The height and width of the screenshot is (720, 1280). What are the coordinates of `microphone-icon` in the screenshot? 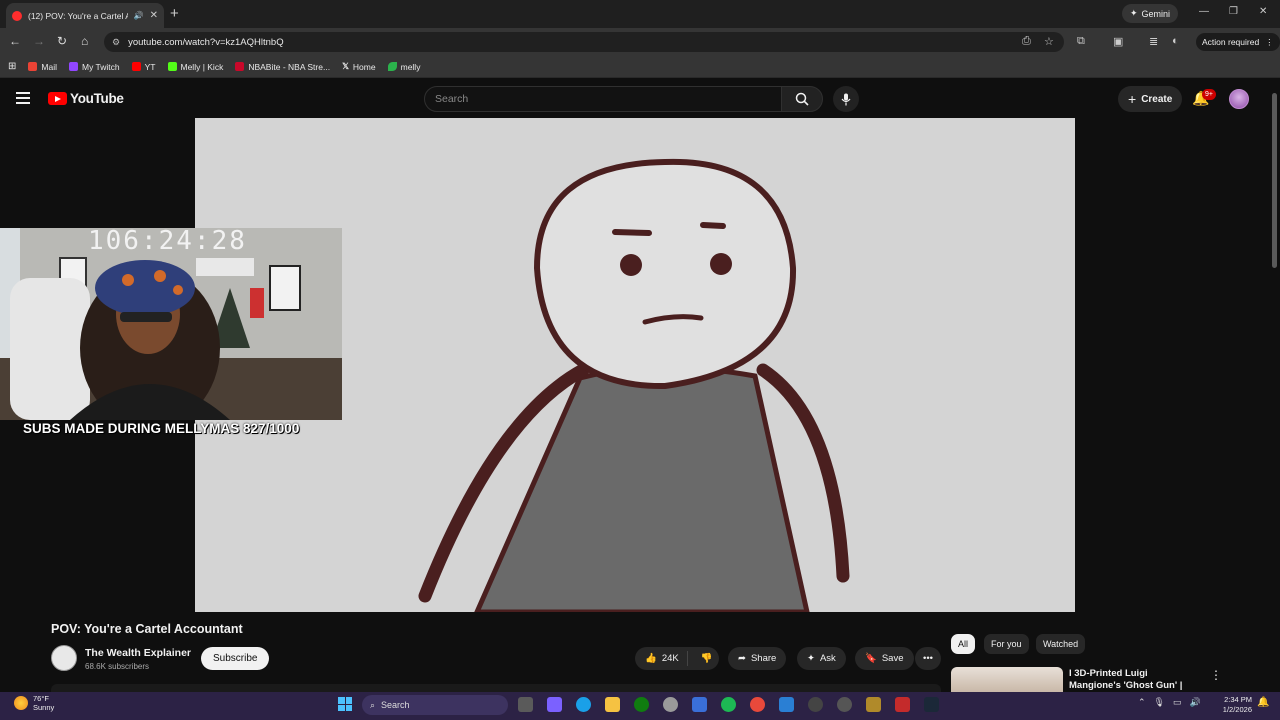 It's located at (846, 99).